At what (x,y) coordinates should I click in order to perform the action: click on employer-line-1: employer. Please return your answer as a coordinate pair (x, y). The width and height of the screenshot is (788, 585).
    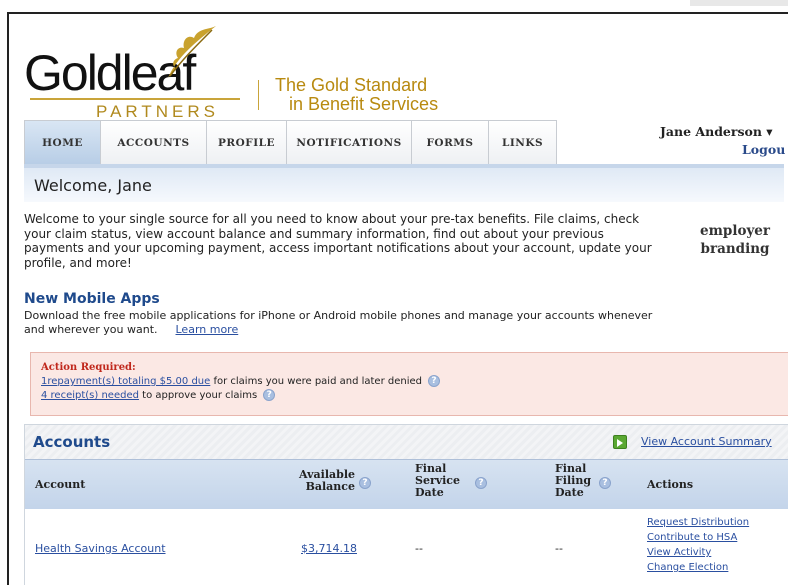
    Looking at the image, I should click on (735, 231).